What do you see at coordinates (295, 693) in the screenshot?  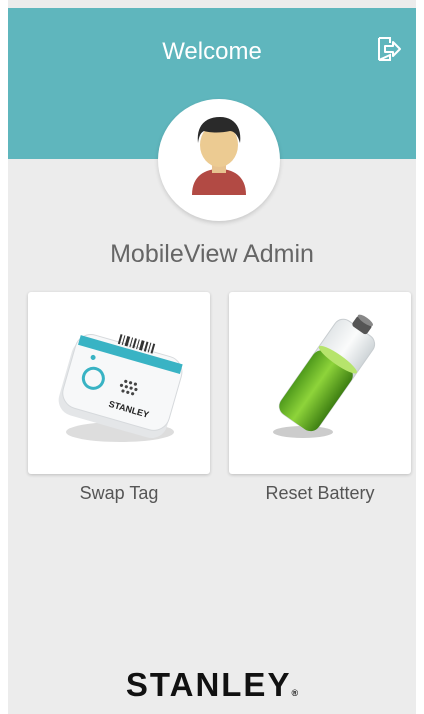 I see `registered-mark: ®` at bounding box center [295, 693].